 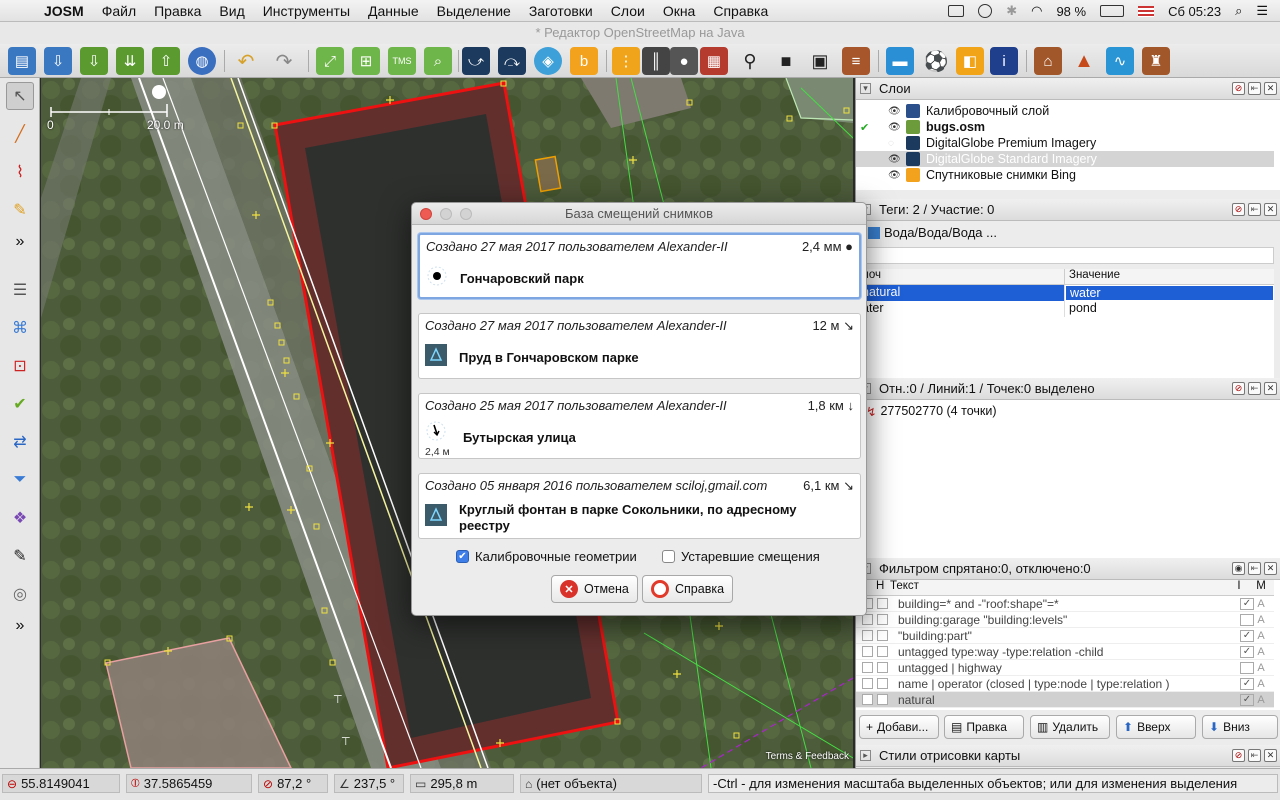 What do you see at coordinates (20, 366) in the screenshot?
I see `selection-toggle-icon: ⊡` at bounding box center [20, 366].